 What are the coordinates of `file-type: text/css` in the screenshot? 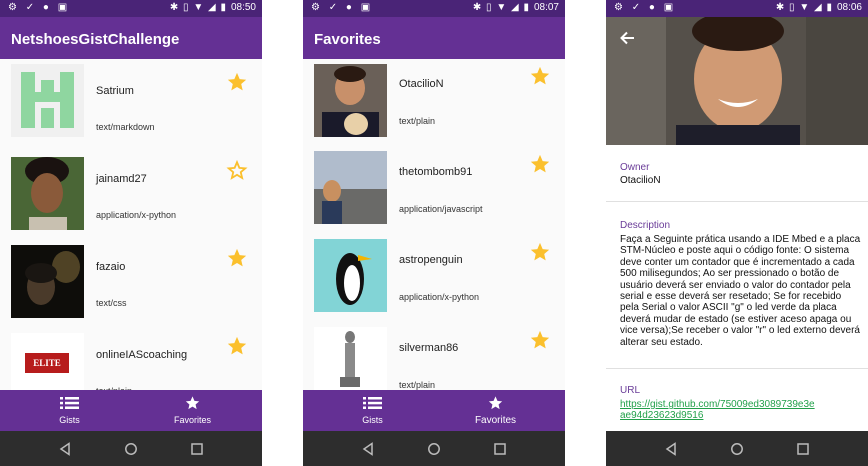 It's located at (111, 303).